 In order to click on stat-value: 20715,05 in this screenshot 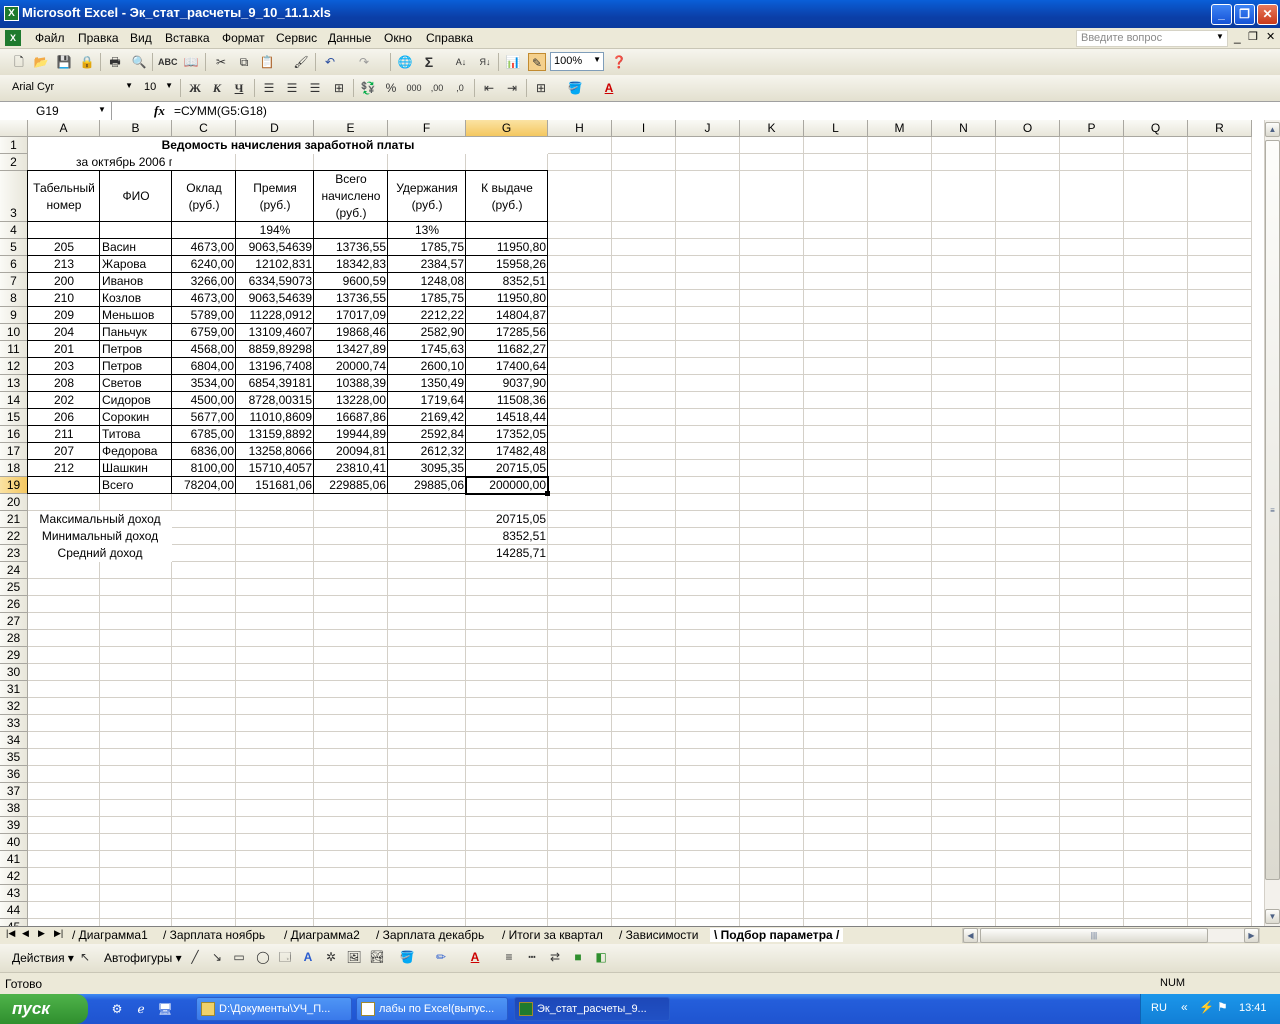, I will do `click(507, 519)`.